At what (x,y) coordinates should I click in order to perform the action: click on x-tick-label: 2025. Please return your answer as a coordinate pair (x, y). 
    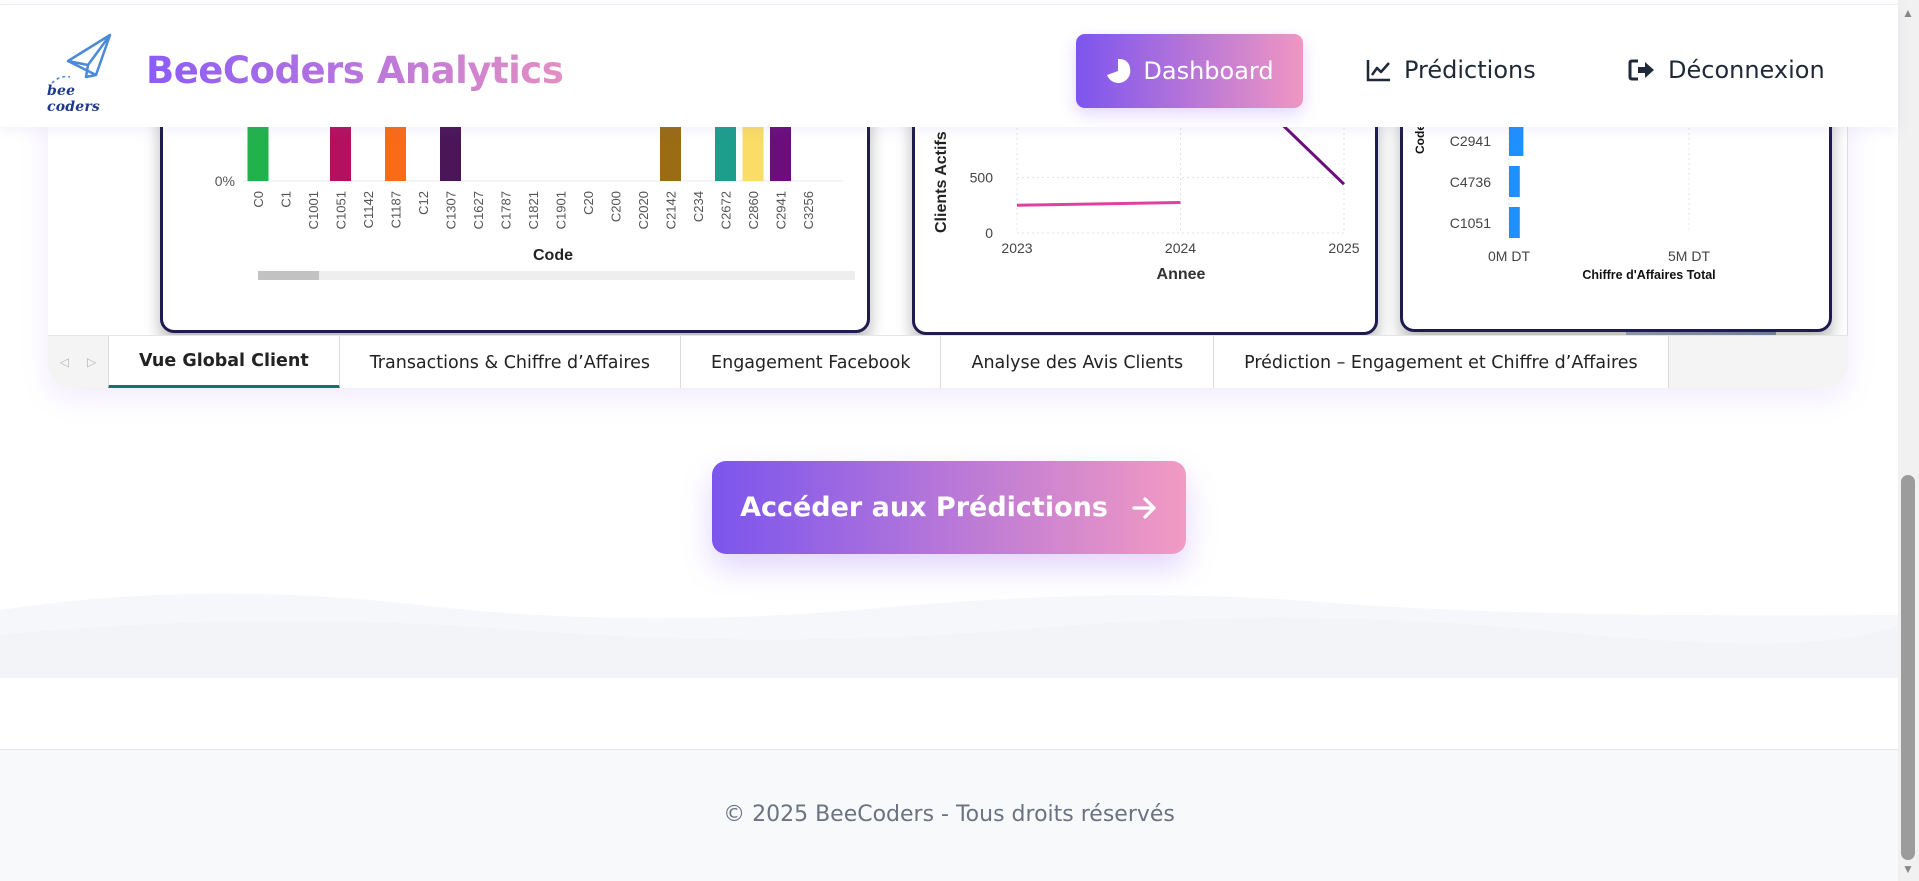
    Looking at the image, I should click on (1343, 248).